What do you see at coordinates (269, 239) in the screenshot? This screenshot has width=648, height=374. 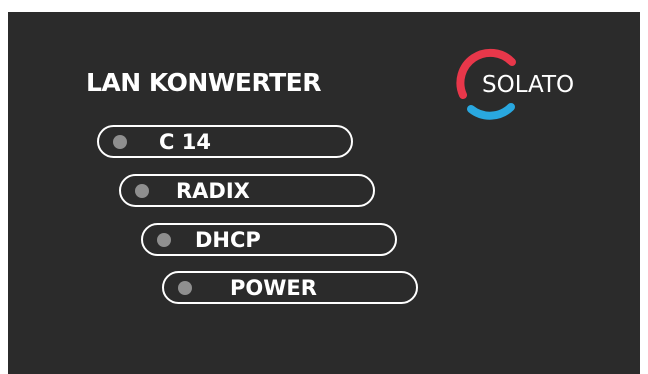 I see `indicator-dhcp: DHCP` at bounding box center [269, 239].